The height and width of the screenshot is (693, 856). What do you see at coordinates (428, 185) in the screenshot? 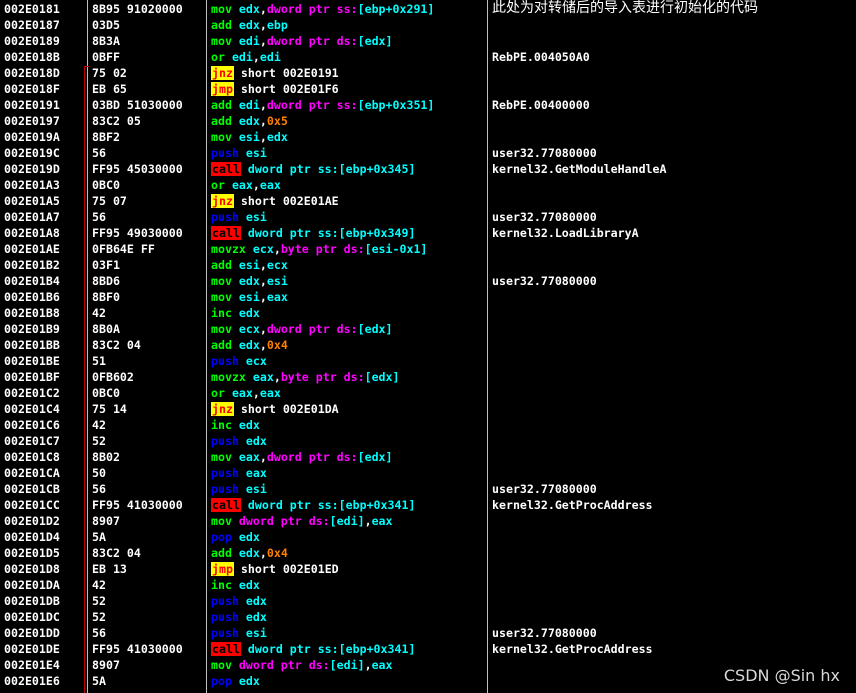
I see `instruction-row: 002E01A3 0BC0 or eax,eax` at bounding box center [428, 185].